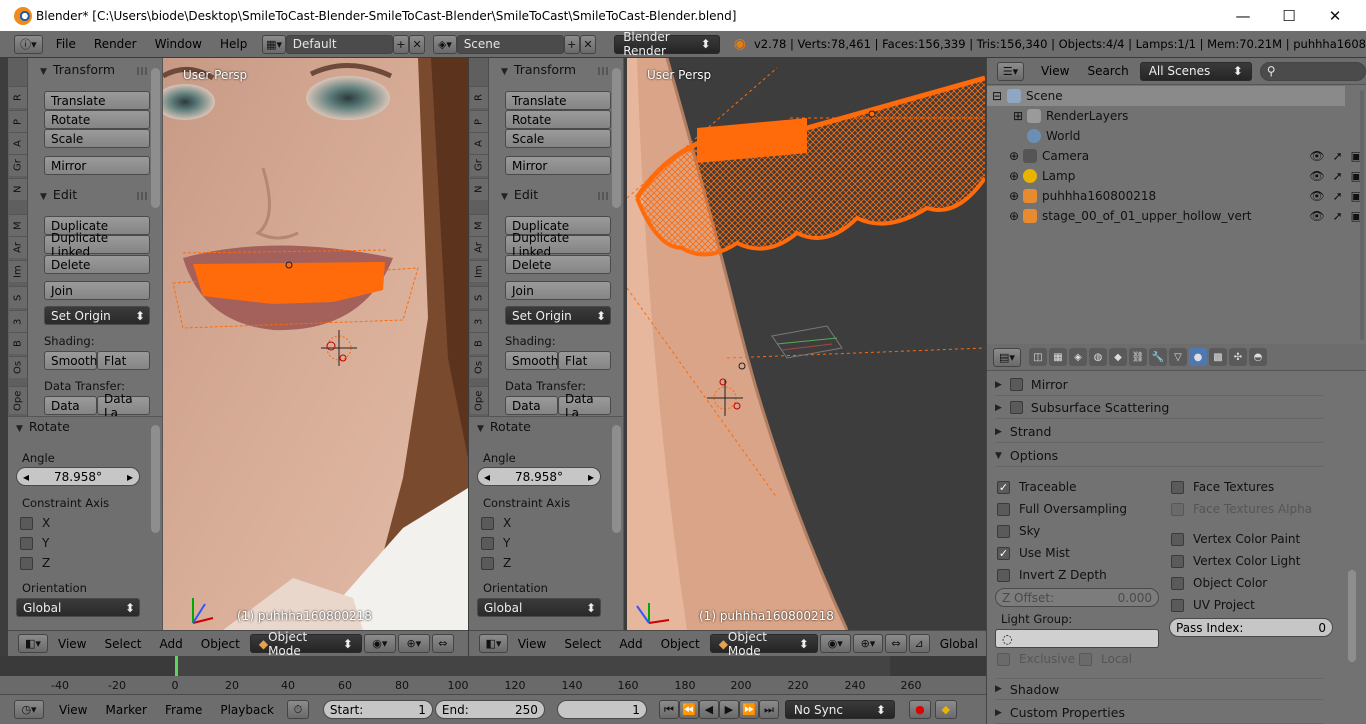  Describe the element at coordinates (668, 709) in the screenshot. I see `jump-start-icon: ⏮` at that location.